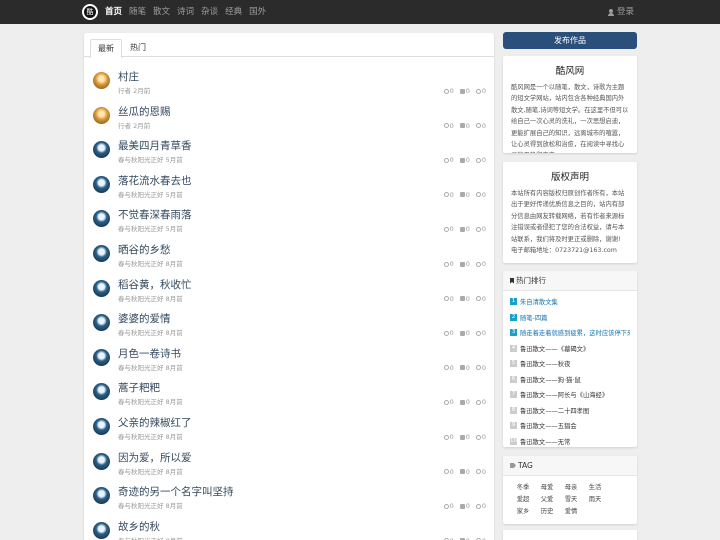 The image size is (720, 540). What do you see at coordinates (289, 223) in the screenshot?
I see `post-row: 不觉春深春雨落 春与秋阳光正好 5月前 0 0 0` at bounding box center [289, 223].